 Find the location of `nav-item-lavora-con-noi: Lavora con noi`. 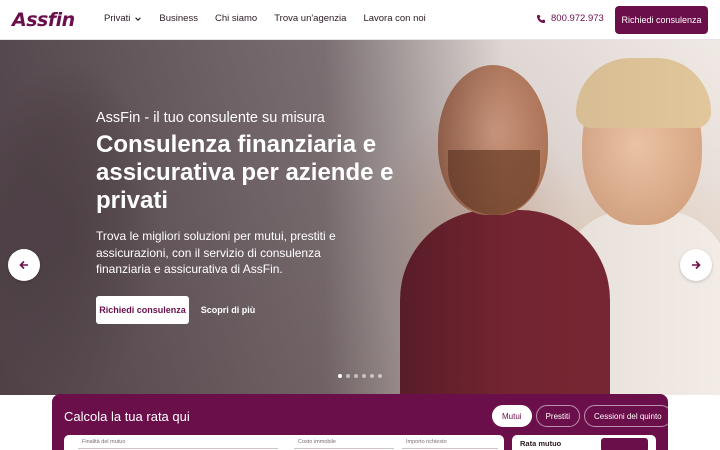

nav-item-lavora-con-noi: Lavora con noi is located at coordinates (394, 18).